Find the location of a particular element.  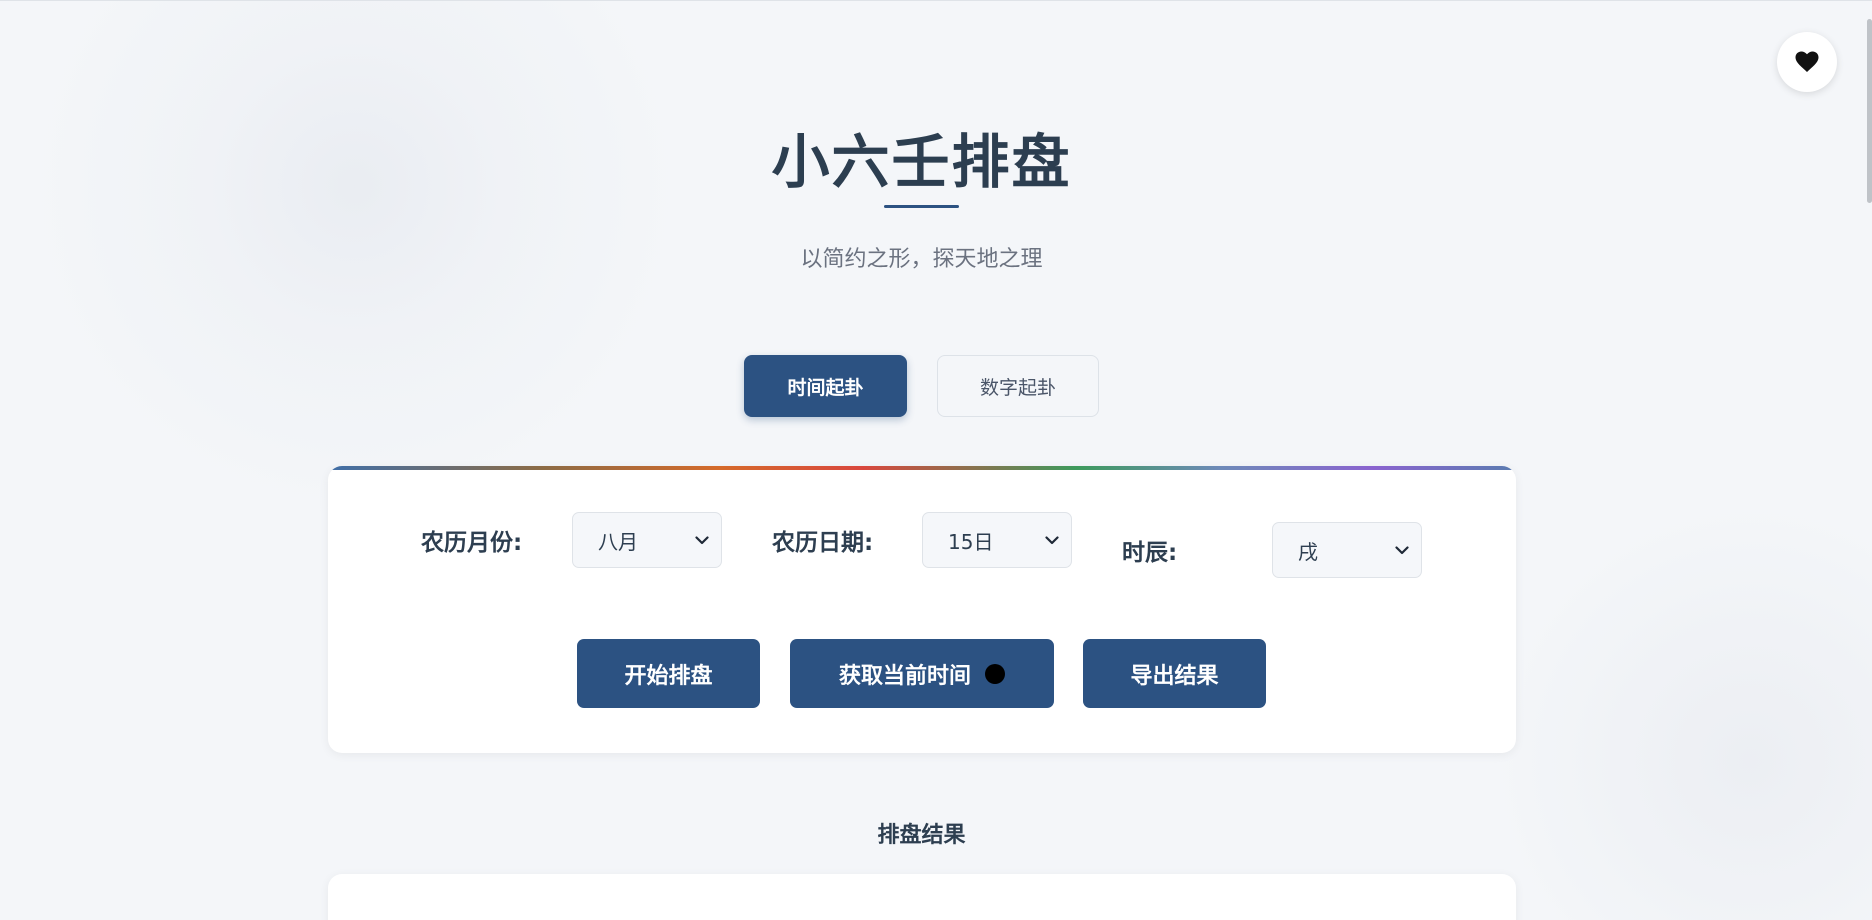

results-card is located at coordinates (922, 897).